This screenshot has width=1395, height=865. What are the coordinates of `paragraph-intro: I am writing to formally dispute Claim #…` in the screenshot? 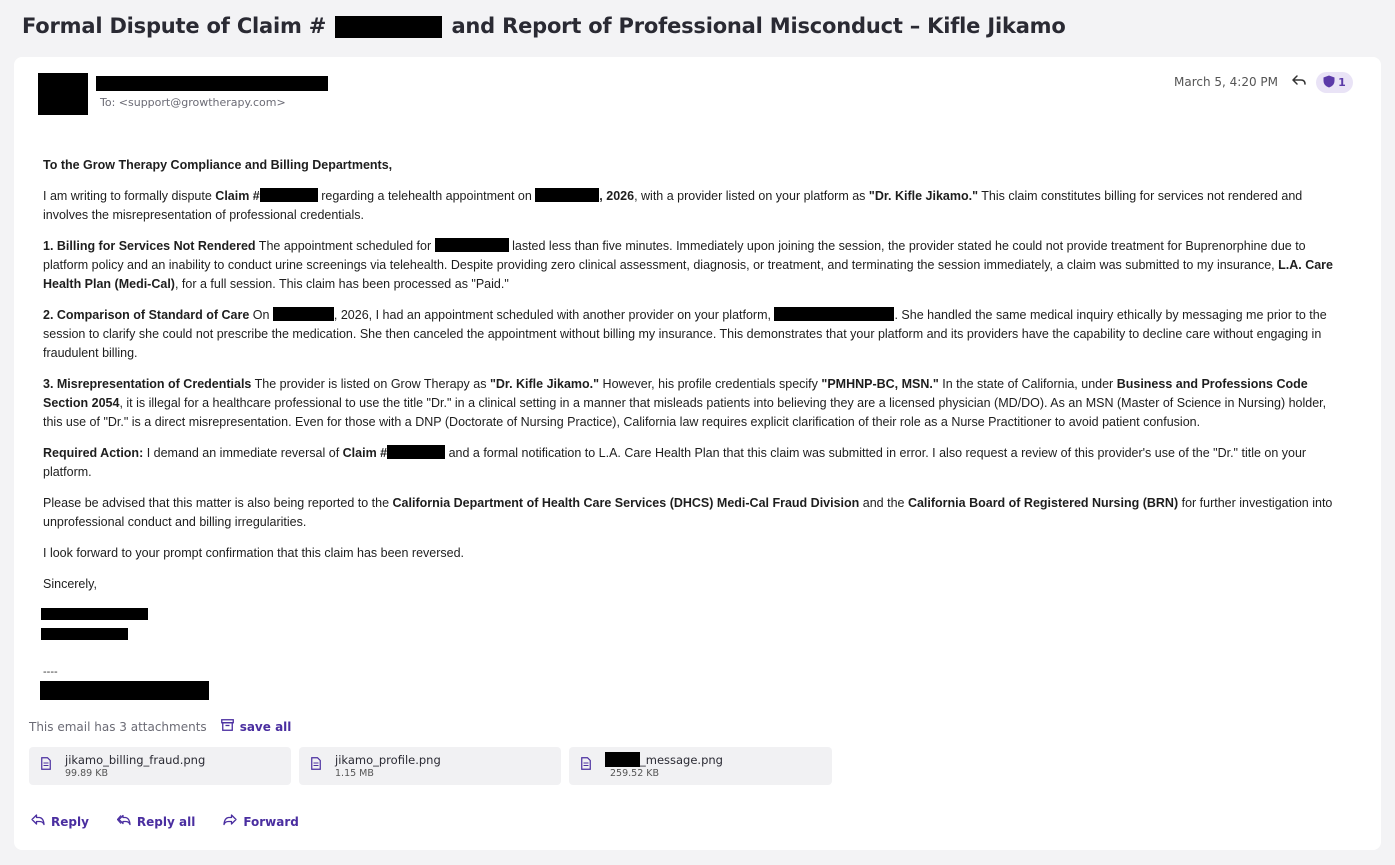 It's located at (673, 205).